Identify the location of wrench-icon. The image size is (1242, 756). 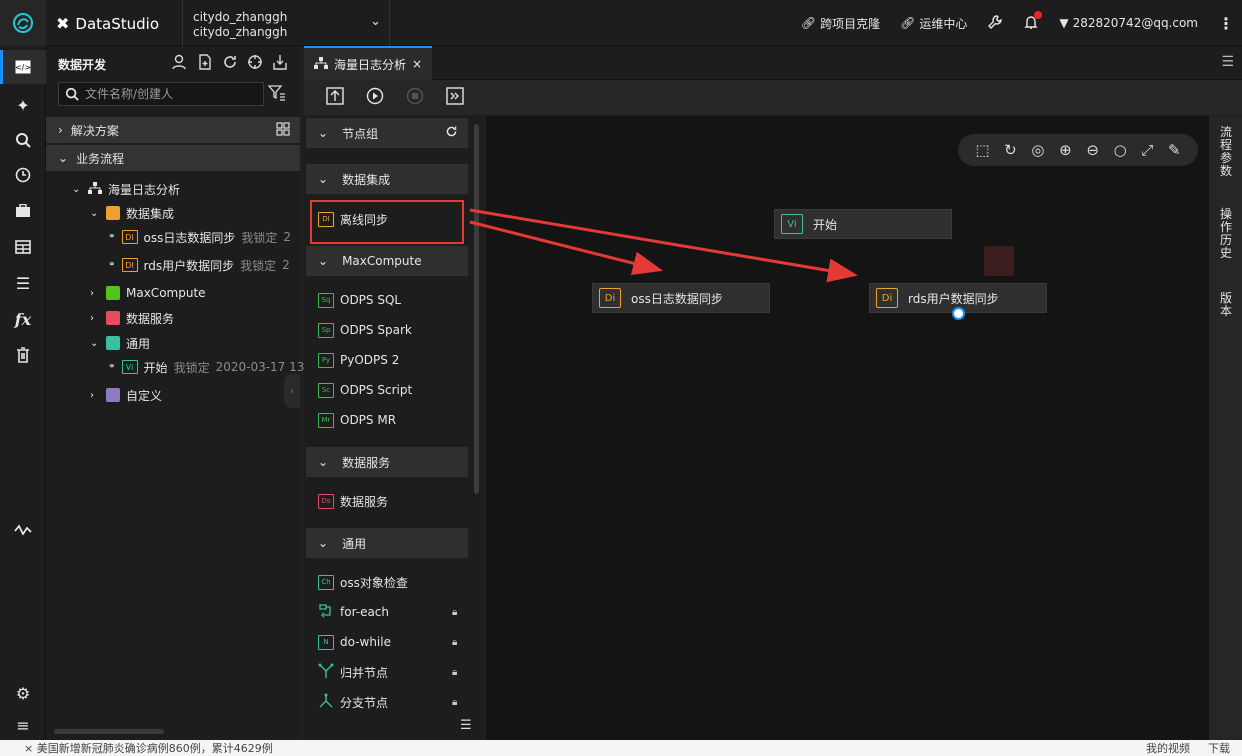
(995, 23).